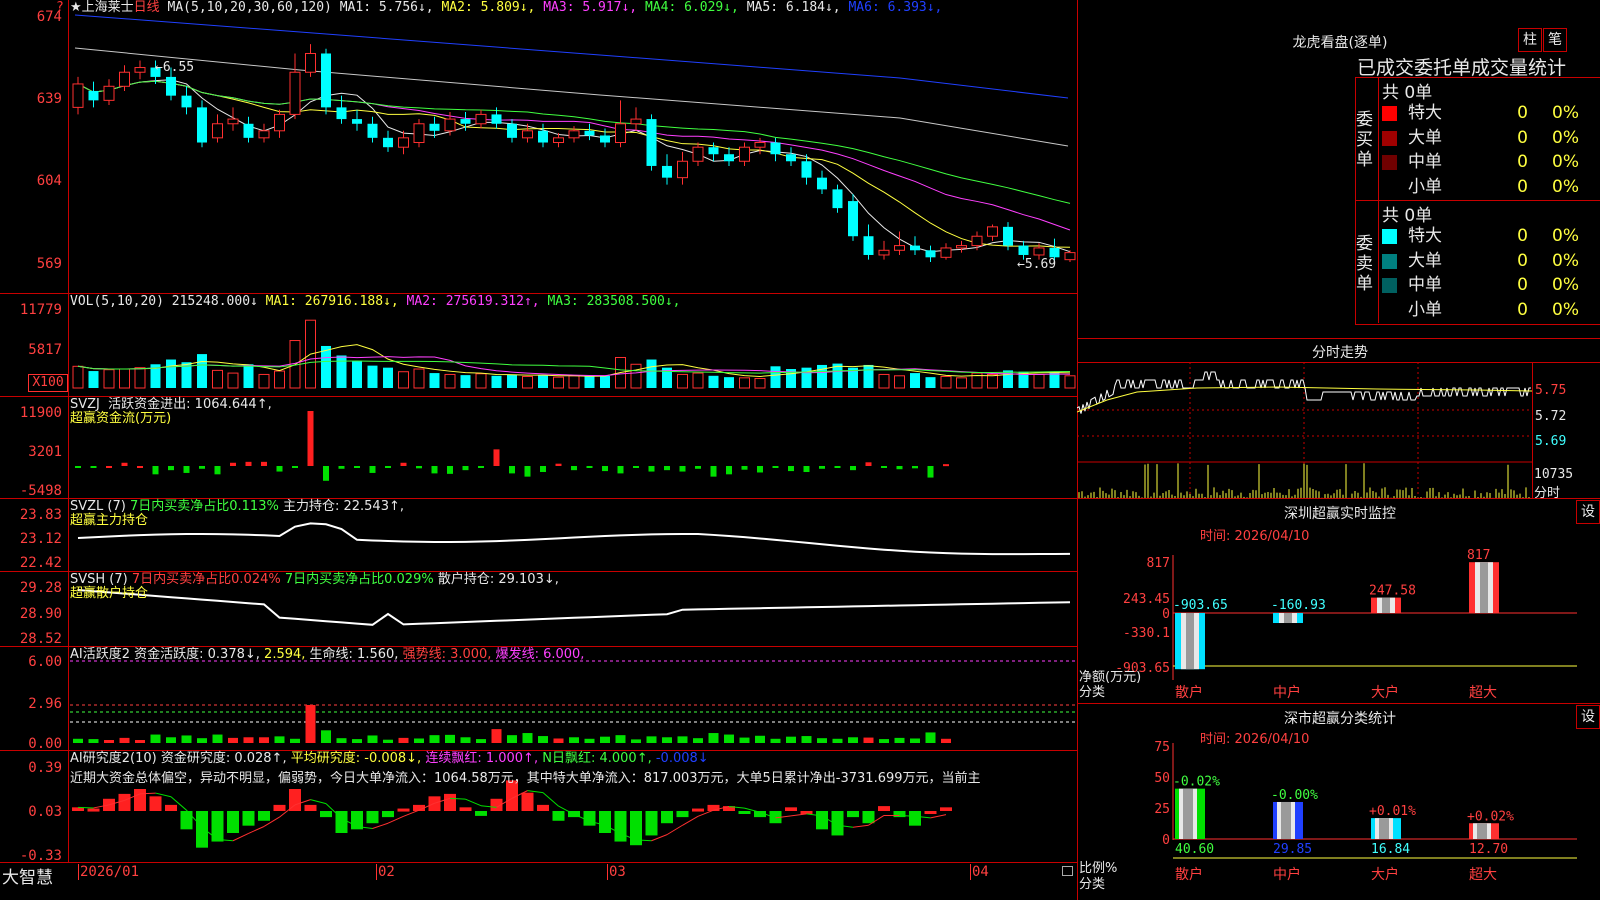 The height and width of the screenshot is (900, 1600). I want to click on classify-value-label: 40.60, so click(1194, 849).